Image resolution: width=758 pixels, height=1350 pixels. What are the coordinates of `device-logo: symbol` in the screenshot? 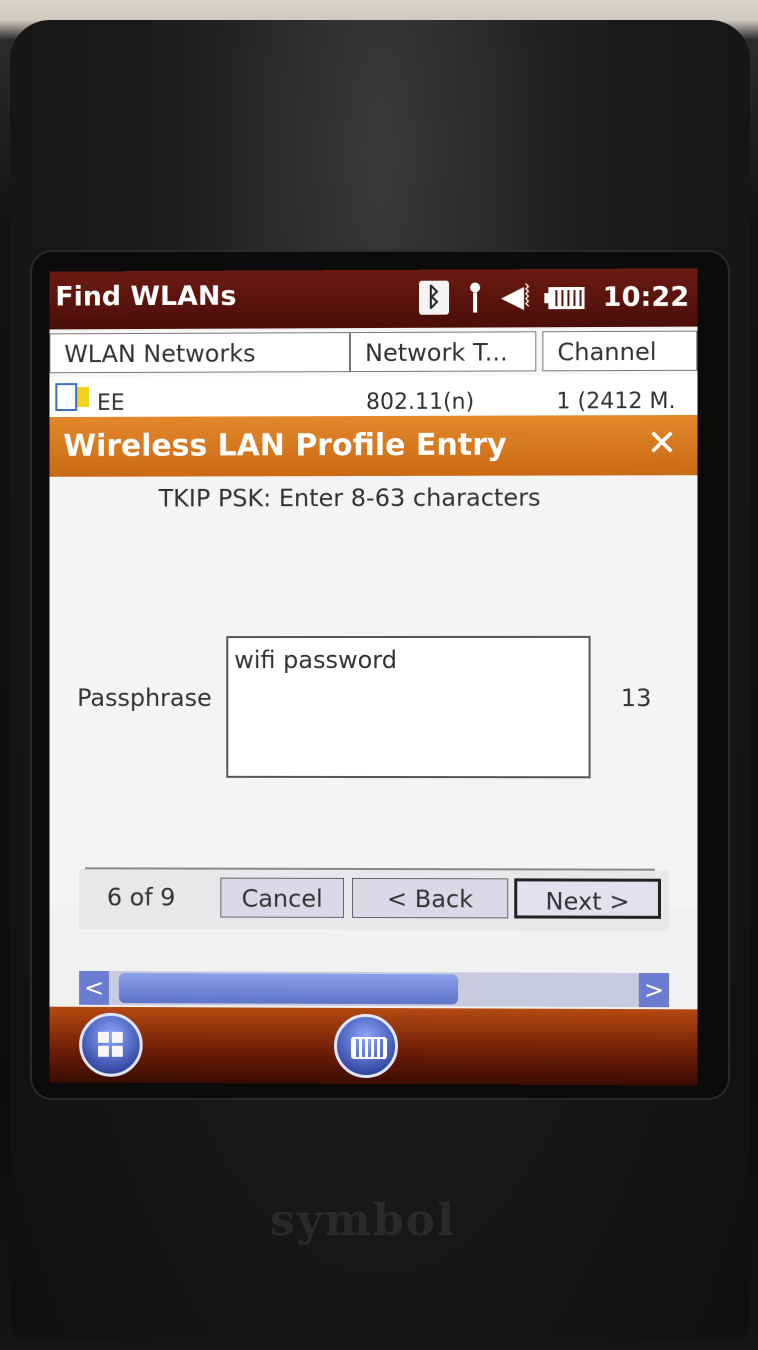 It's located at (363, 1220).